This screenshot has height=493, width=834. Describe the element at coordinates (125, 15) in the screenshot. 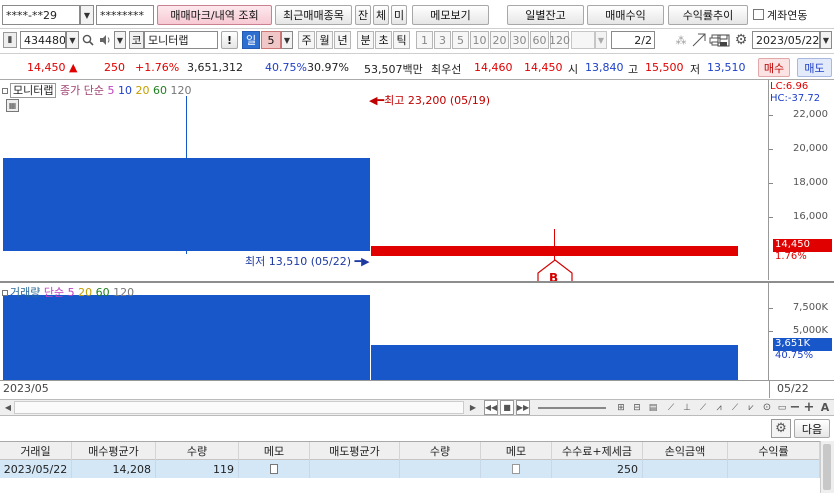

I see `password-field: ********` at that location.